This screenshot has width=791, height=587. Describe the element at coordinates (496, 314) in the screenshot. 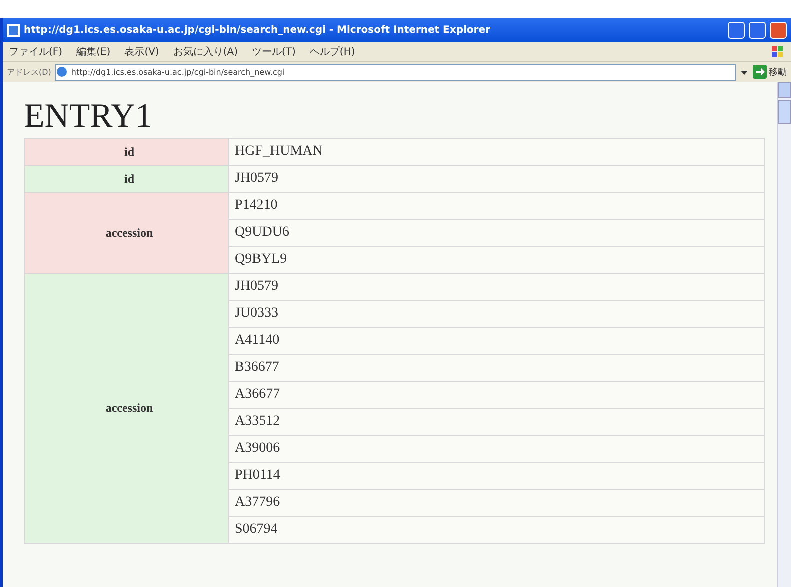

I see `table-cell: JU0333` at that location.